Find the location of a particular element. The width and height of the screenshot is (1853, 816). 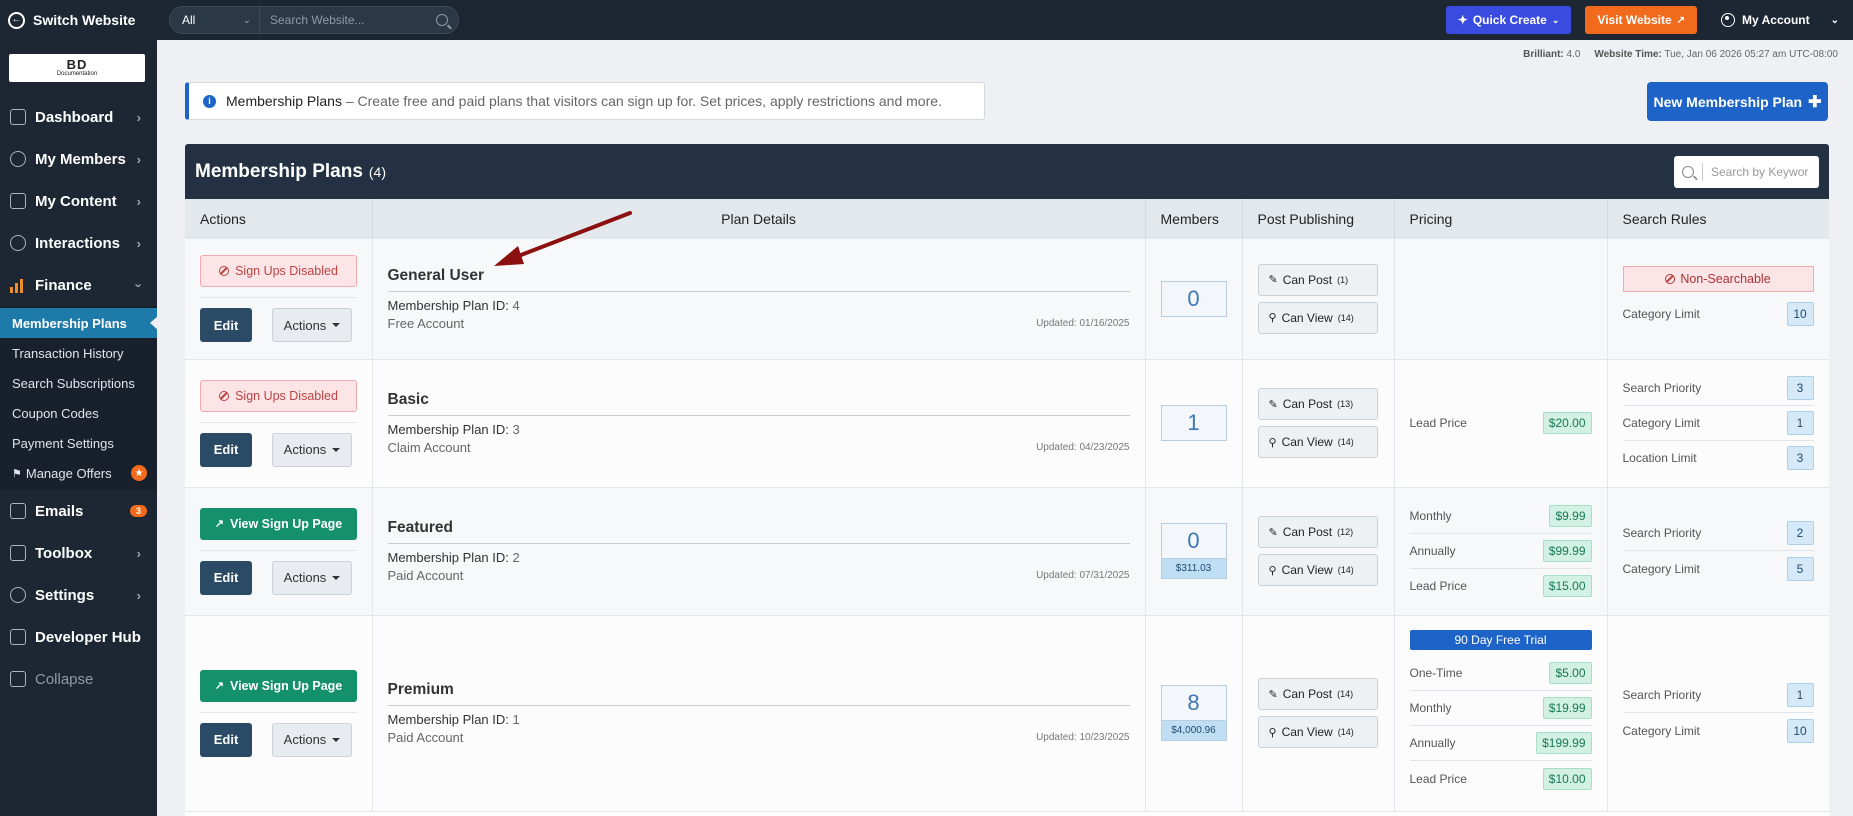

switch-website-button: ← Switch Website is located at coordinates (78, 20).